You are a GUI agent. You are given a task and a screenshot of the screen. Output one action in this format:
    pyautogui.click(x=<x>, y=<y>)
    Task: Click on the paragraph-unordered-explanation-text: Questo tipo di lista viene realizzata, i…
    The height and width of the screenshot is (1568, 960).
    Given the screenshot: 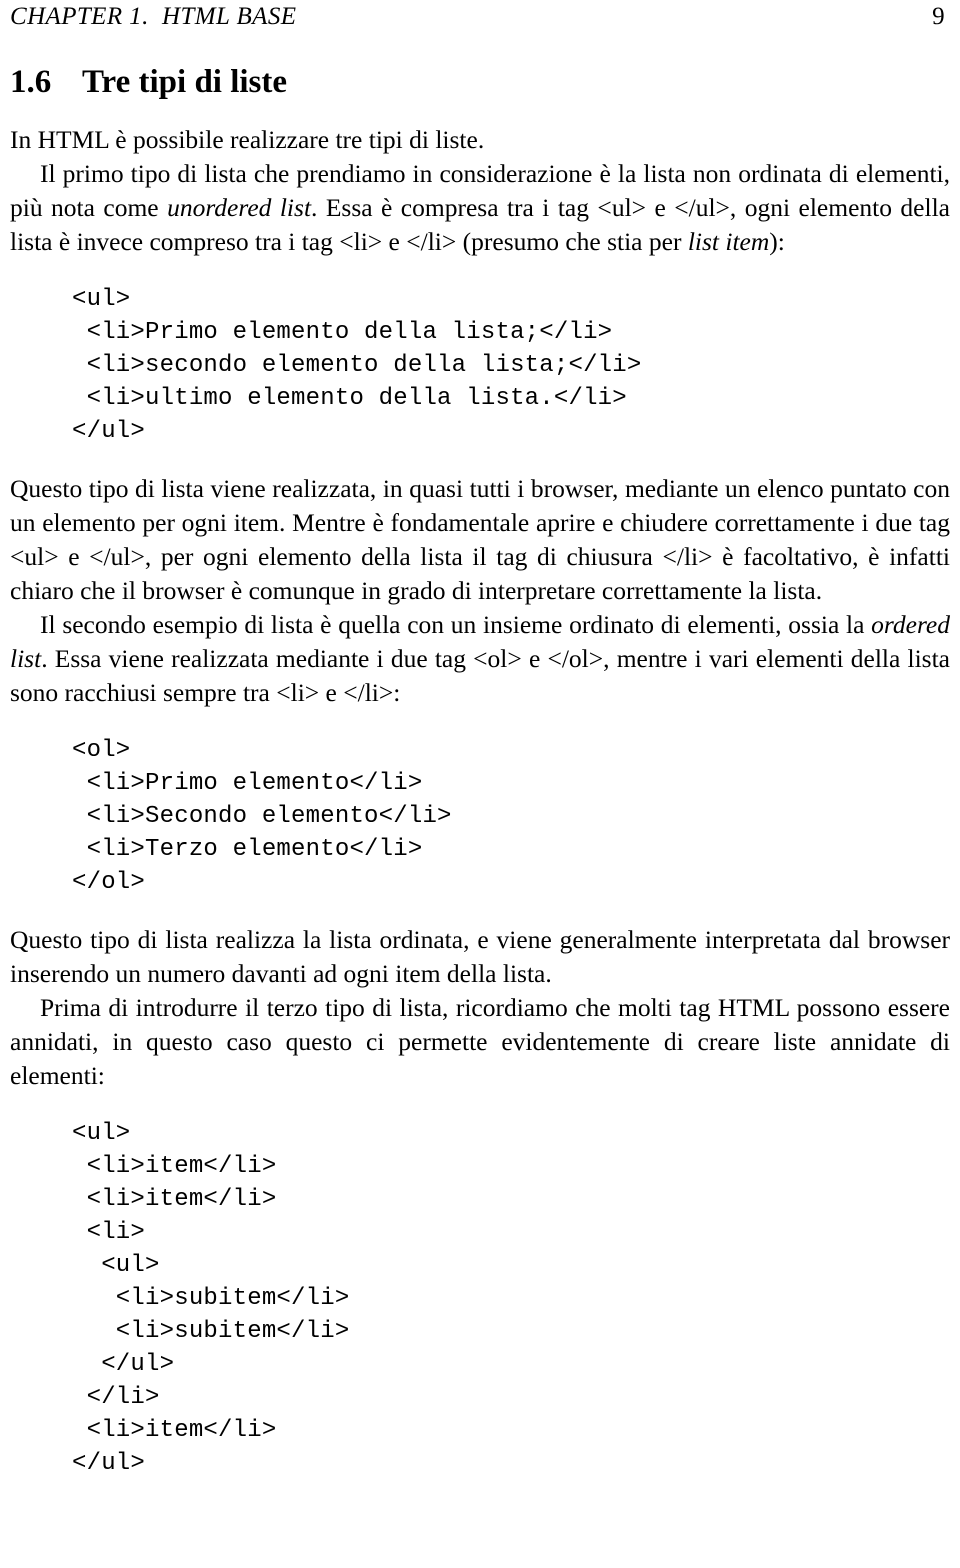 What is the action you would take?
    pyautogui.click(x=480, y=539)
    